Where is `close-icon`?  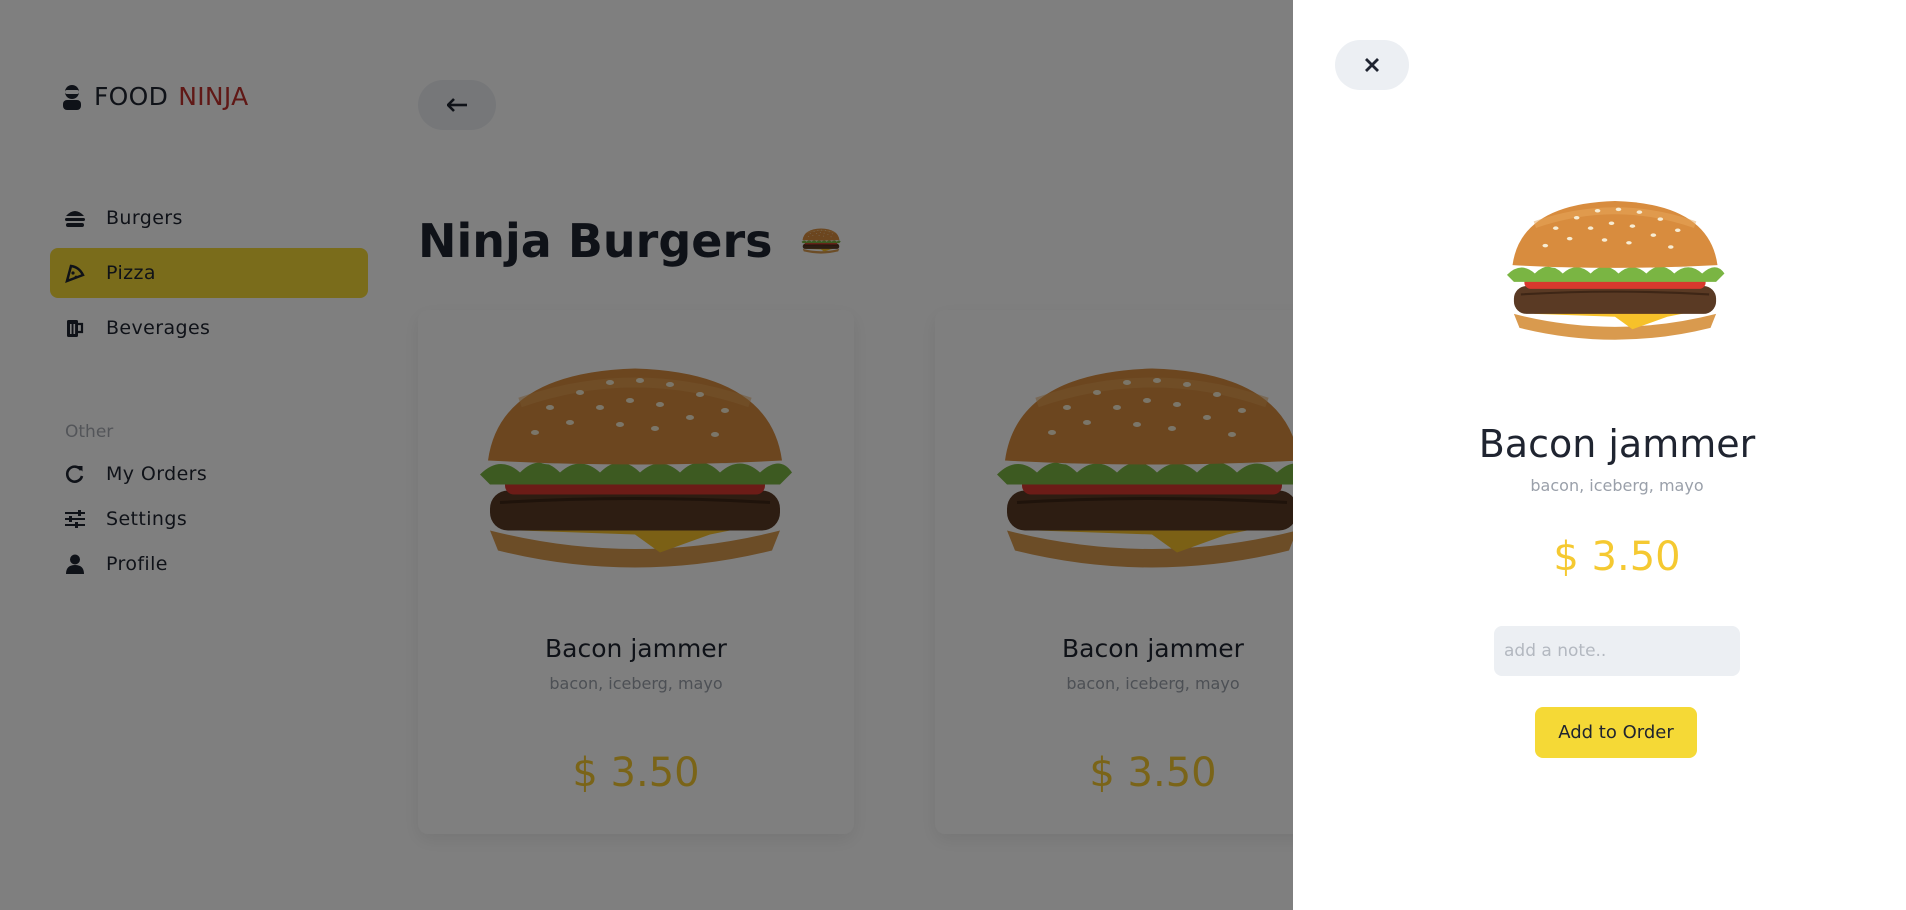
close-icon is located at coordinates (1372, 65).